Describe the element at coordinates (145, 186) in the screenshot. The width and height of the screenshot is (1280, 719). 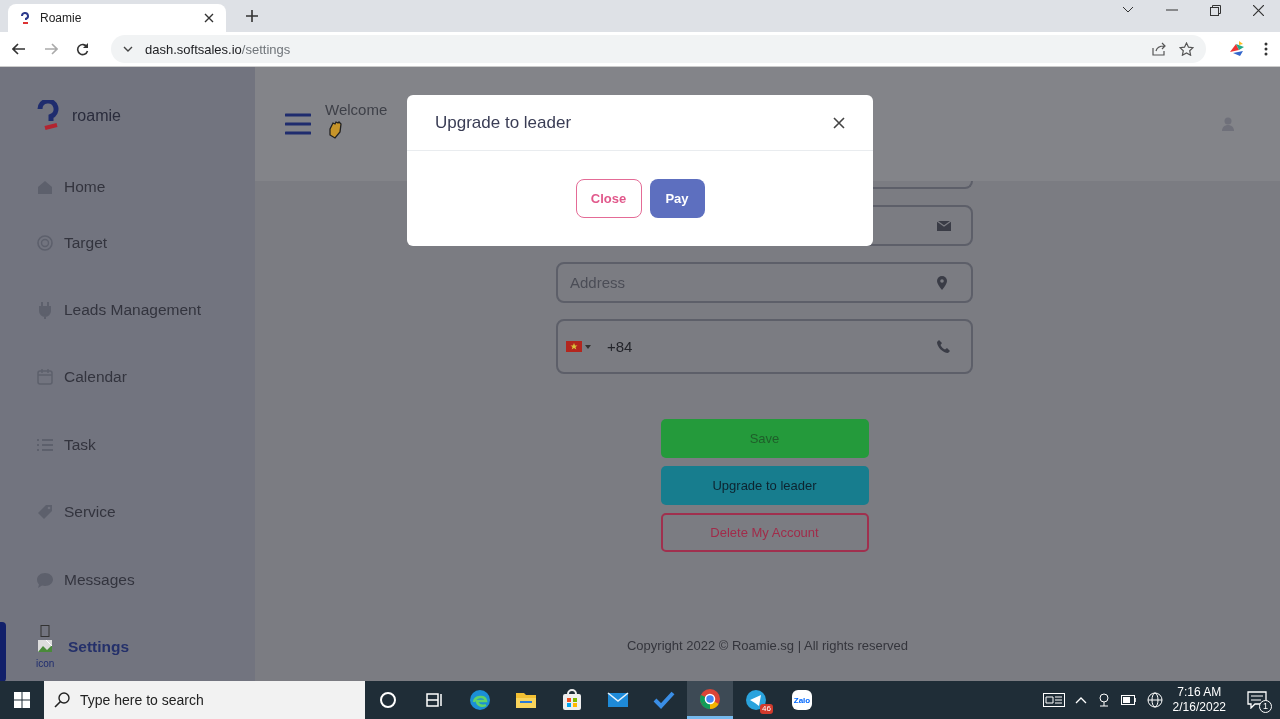
I see `sidebar-item: Home` at that location.